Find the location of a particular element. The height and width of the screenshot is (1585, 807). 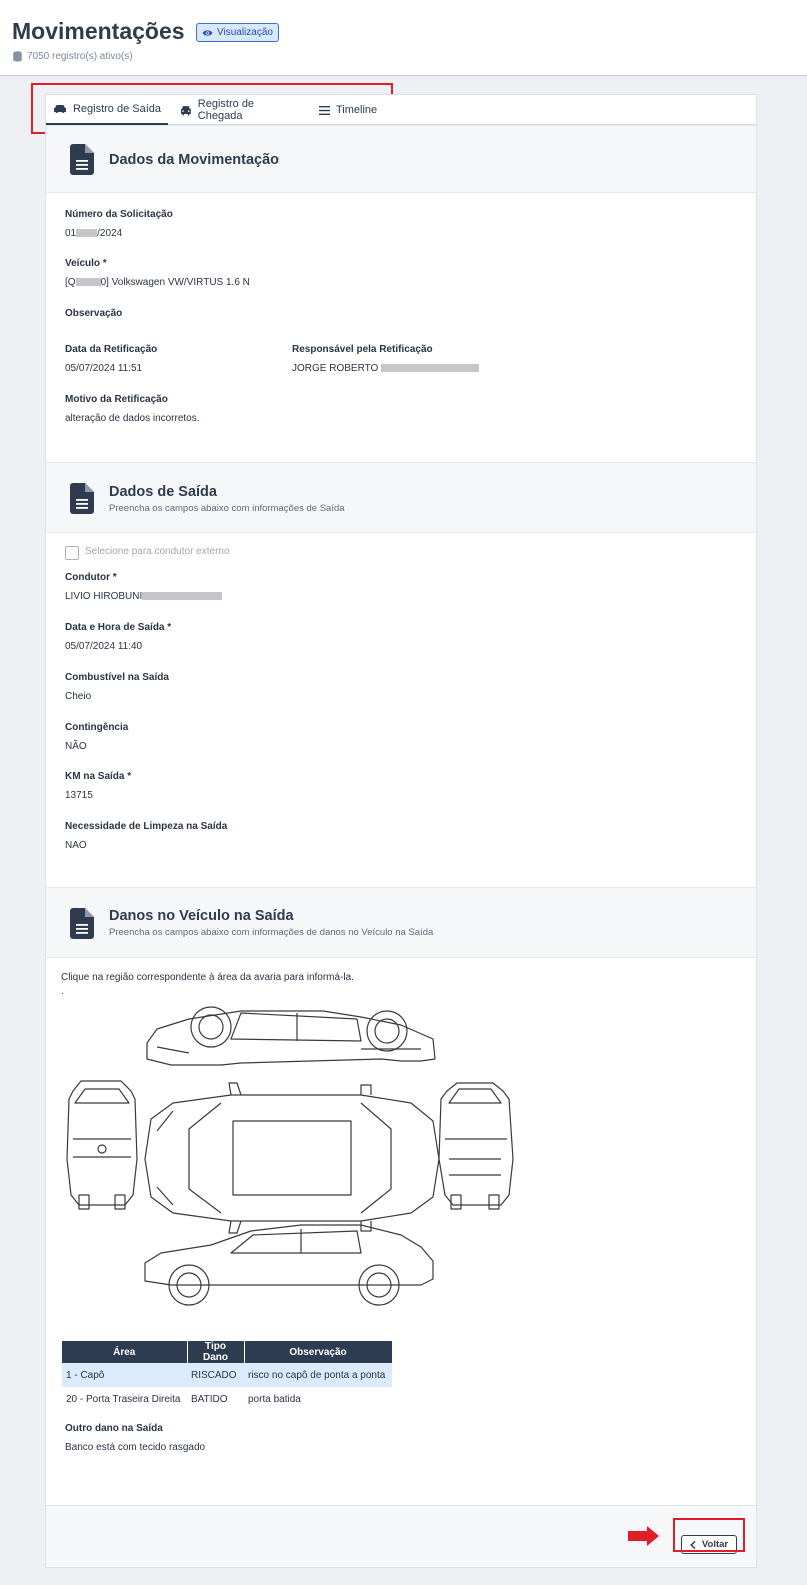

section-title: Dados da Movimentação is located at coordinates (194, 160).